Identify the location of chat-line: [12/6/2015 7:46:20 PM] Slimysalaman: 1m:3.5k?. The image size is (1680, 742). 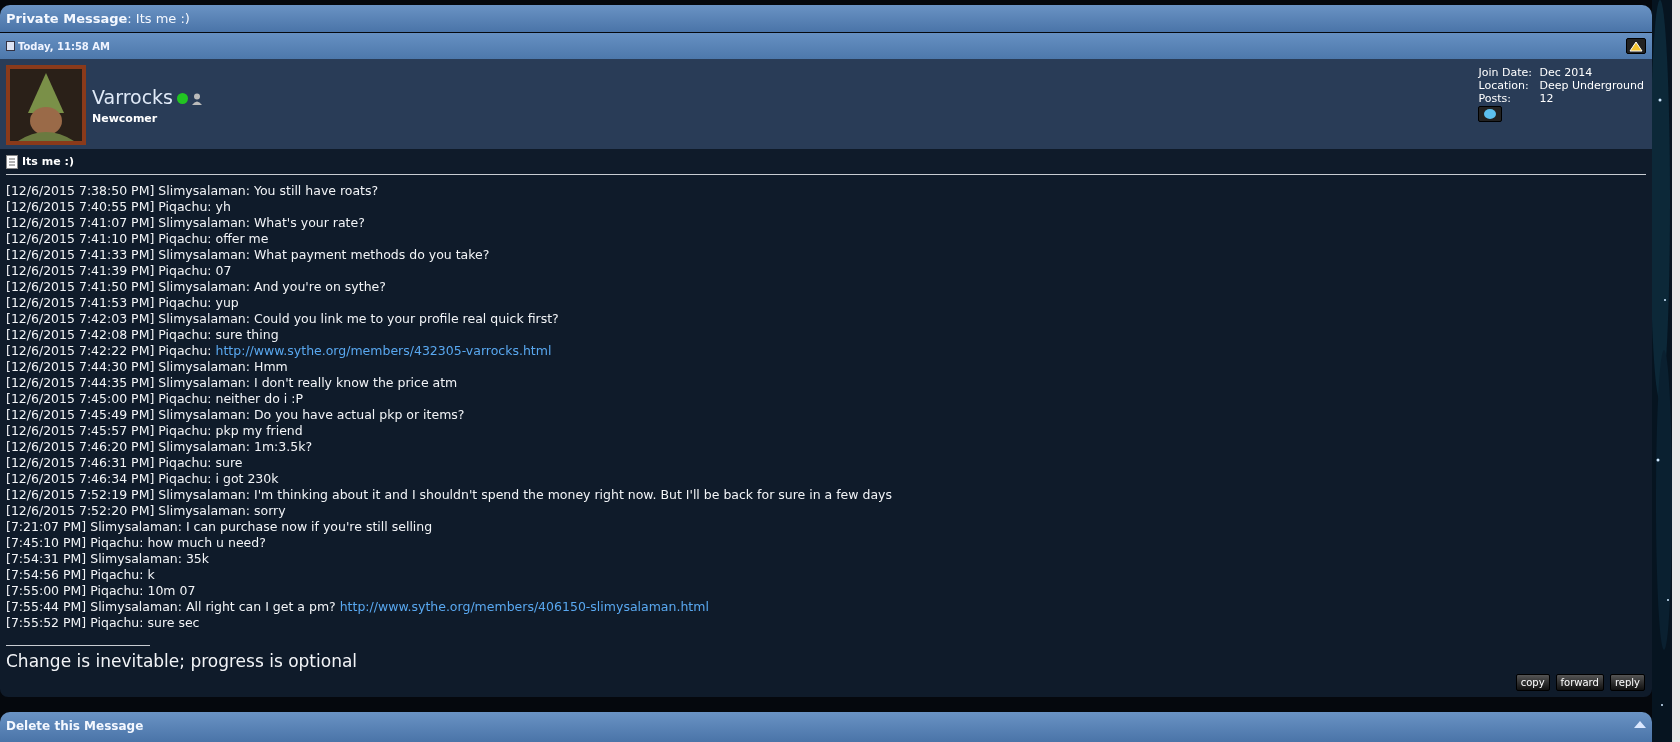
(160, 447).